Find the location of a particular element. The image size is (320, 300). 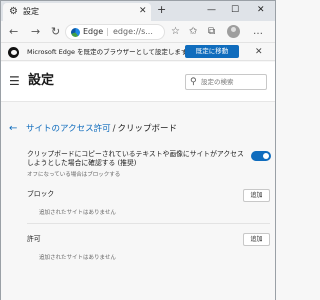

edge-icon is located at coordinates (75, 32).